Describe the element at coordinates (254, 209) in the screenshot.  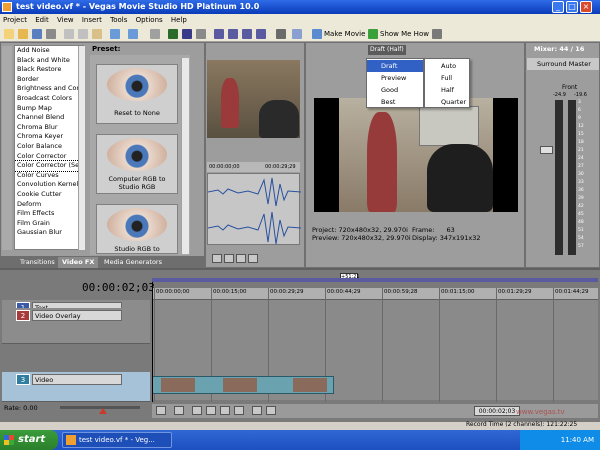
I see `trimmer-waveform` at that location.